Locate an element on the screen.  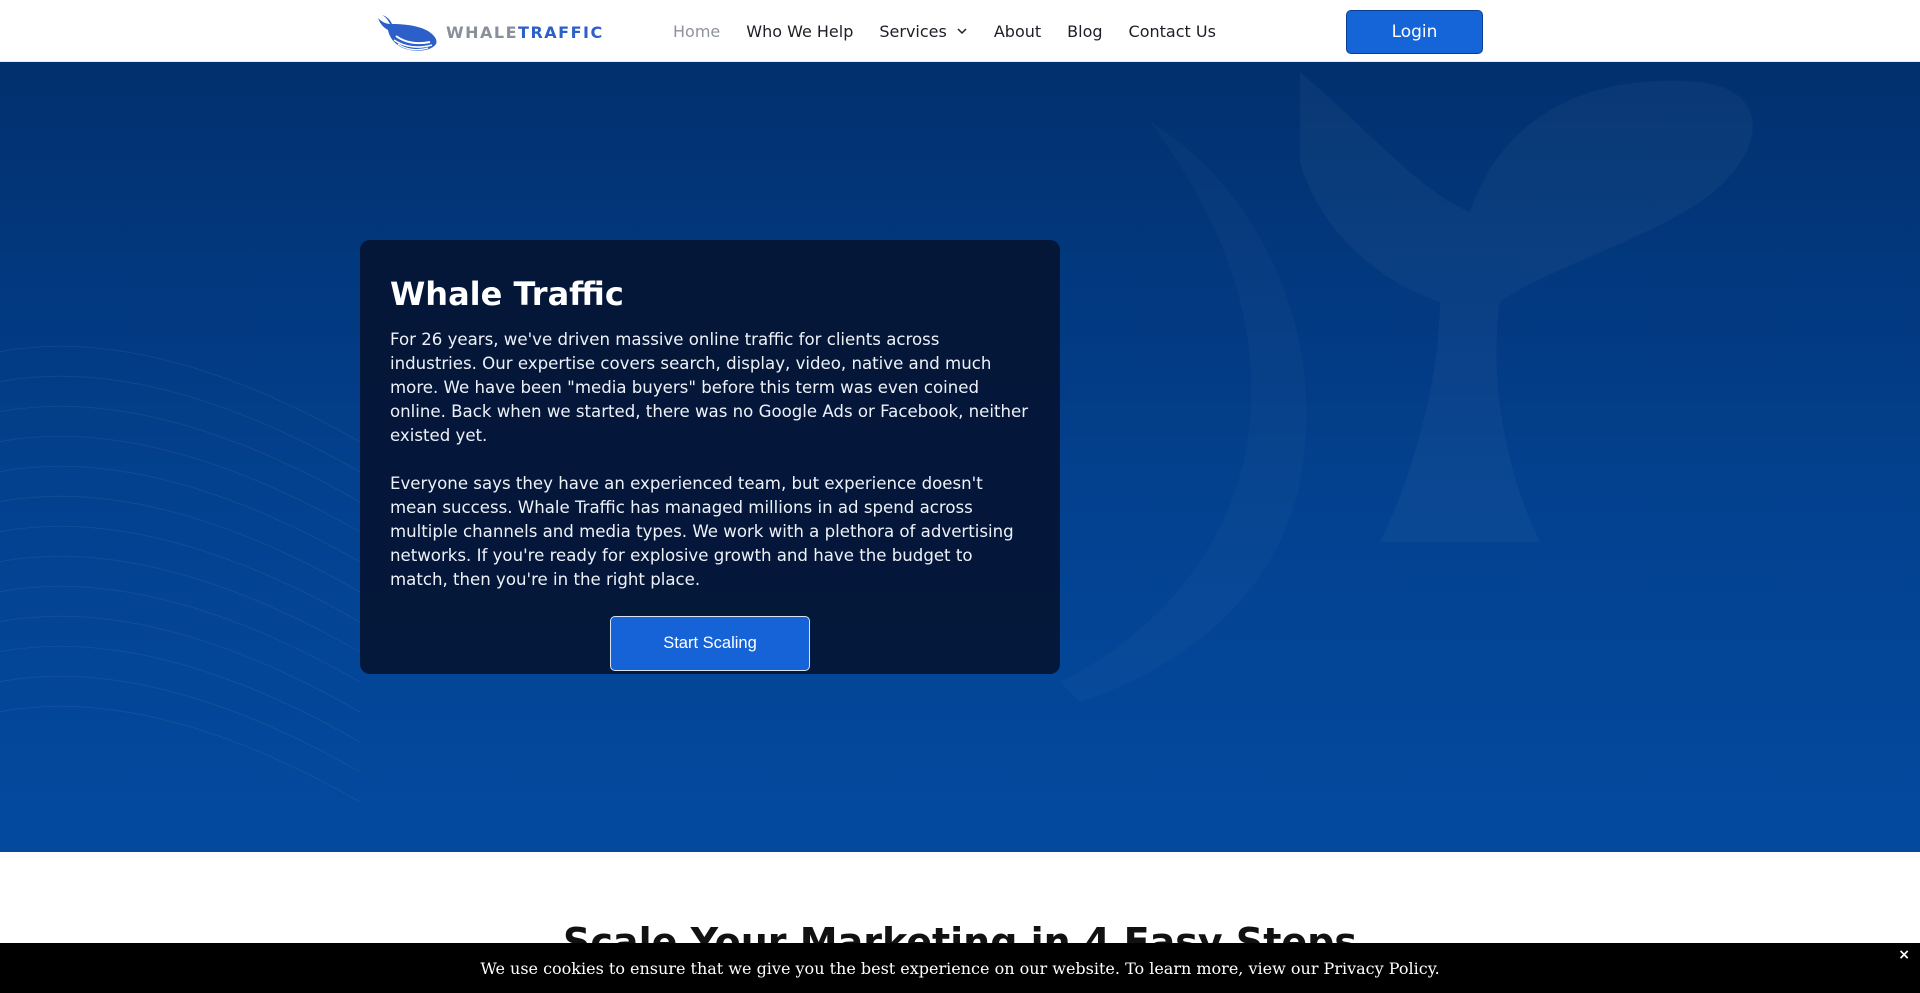
nav-who-we-help-label: Who We Help is located at coordinates (800, 31).